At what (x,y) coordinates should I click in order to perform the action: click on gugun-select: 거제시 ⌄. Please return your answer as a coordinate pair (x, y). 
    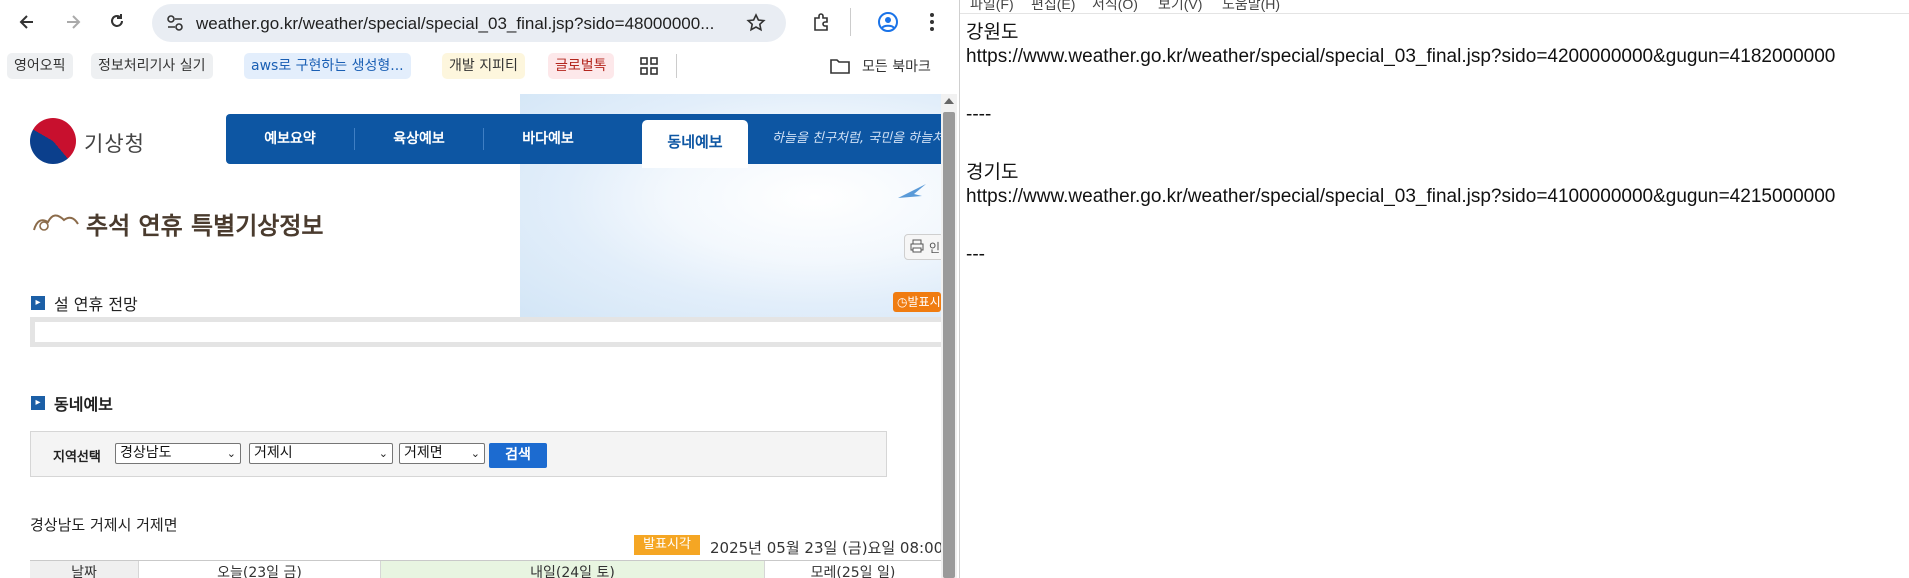
    Looking at the image, I should click on (321, 453).